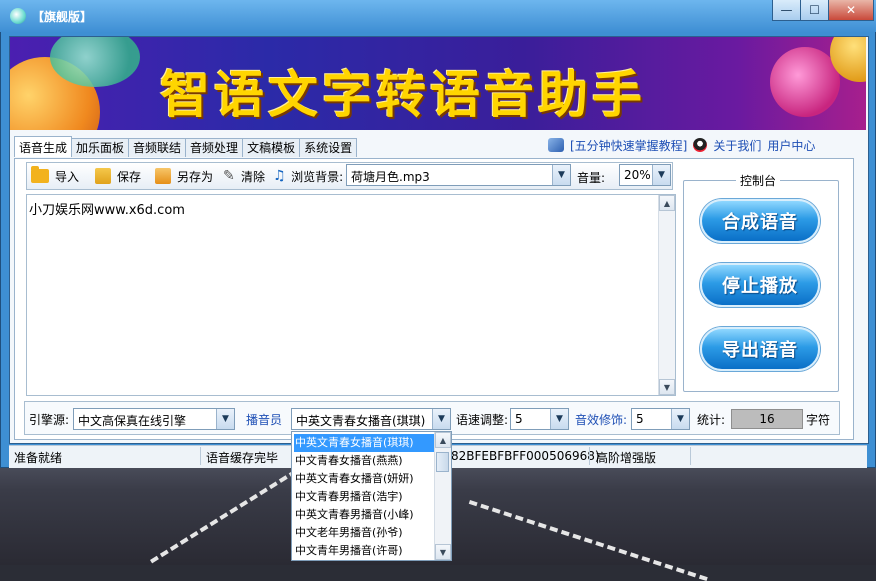  What do you see at coordinates (100, 147) in the screenshot?
I see `tab-music-panel: 加乐面板` at bounding box center [100, 147].